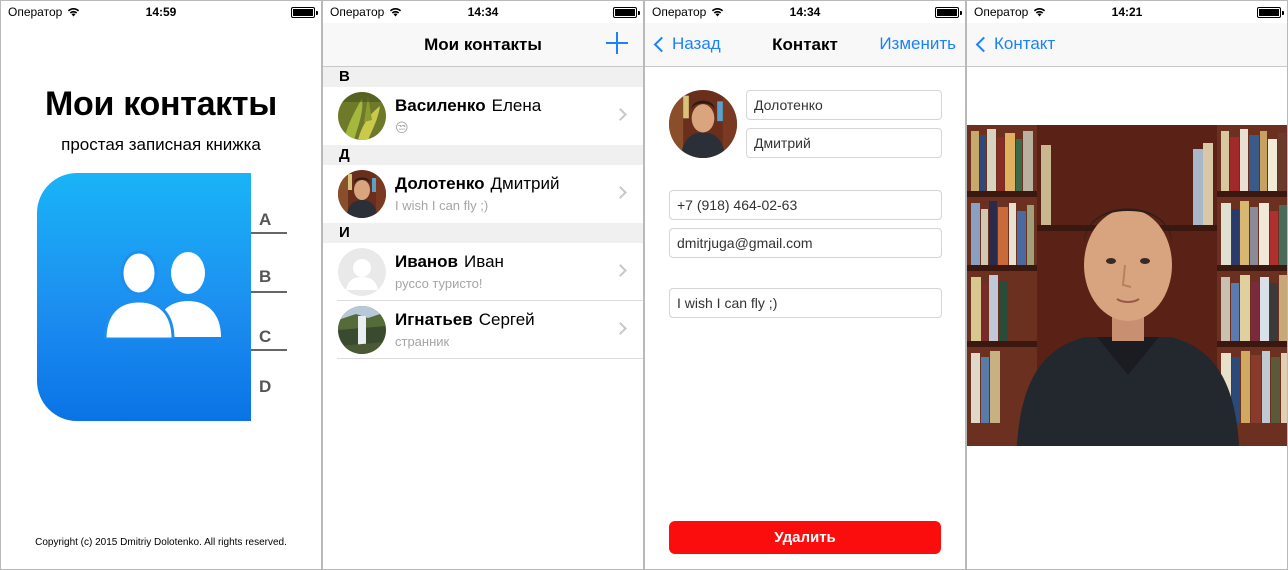 The width and height of the screenshot is (1288, 570). I want to click on placeholder-avatar, so click(362, 272).